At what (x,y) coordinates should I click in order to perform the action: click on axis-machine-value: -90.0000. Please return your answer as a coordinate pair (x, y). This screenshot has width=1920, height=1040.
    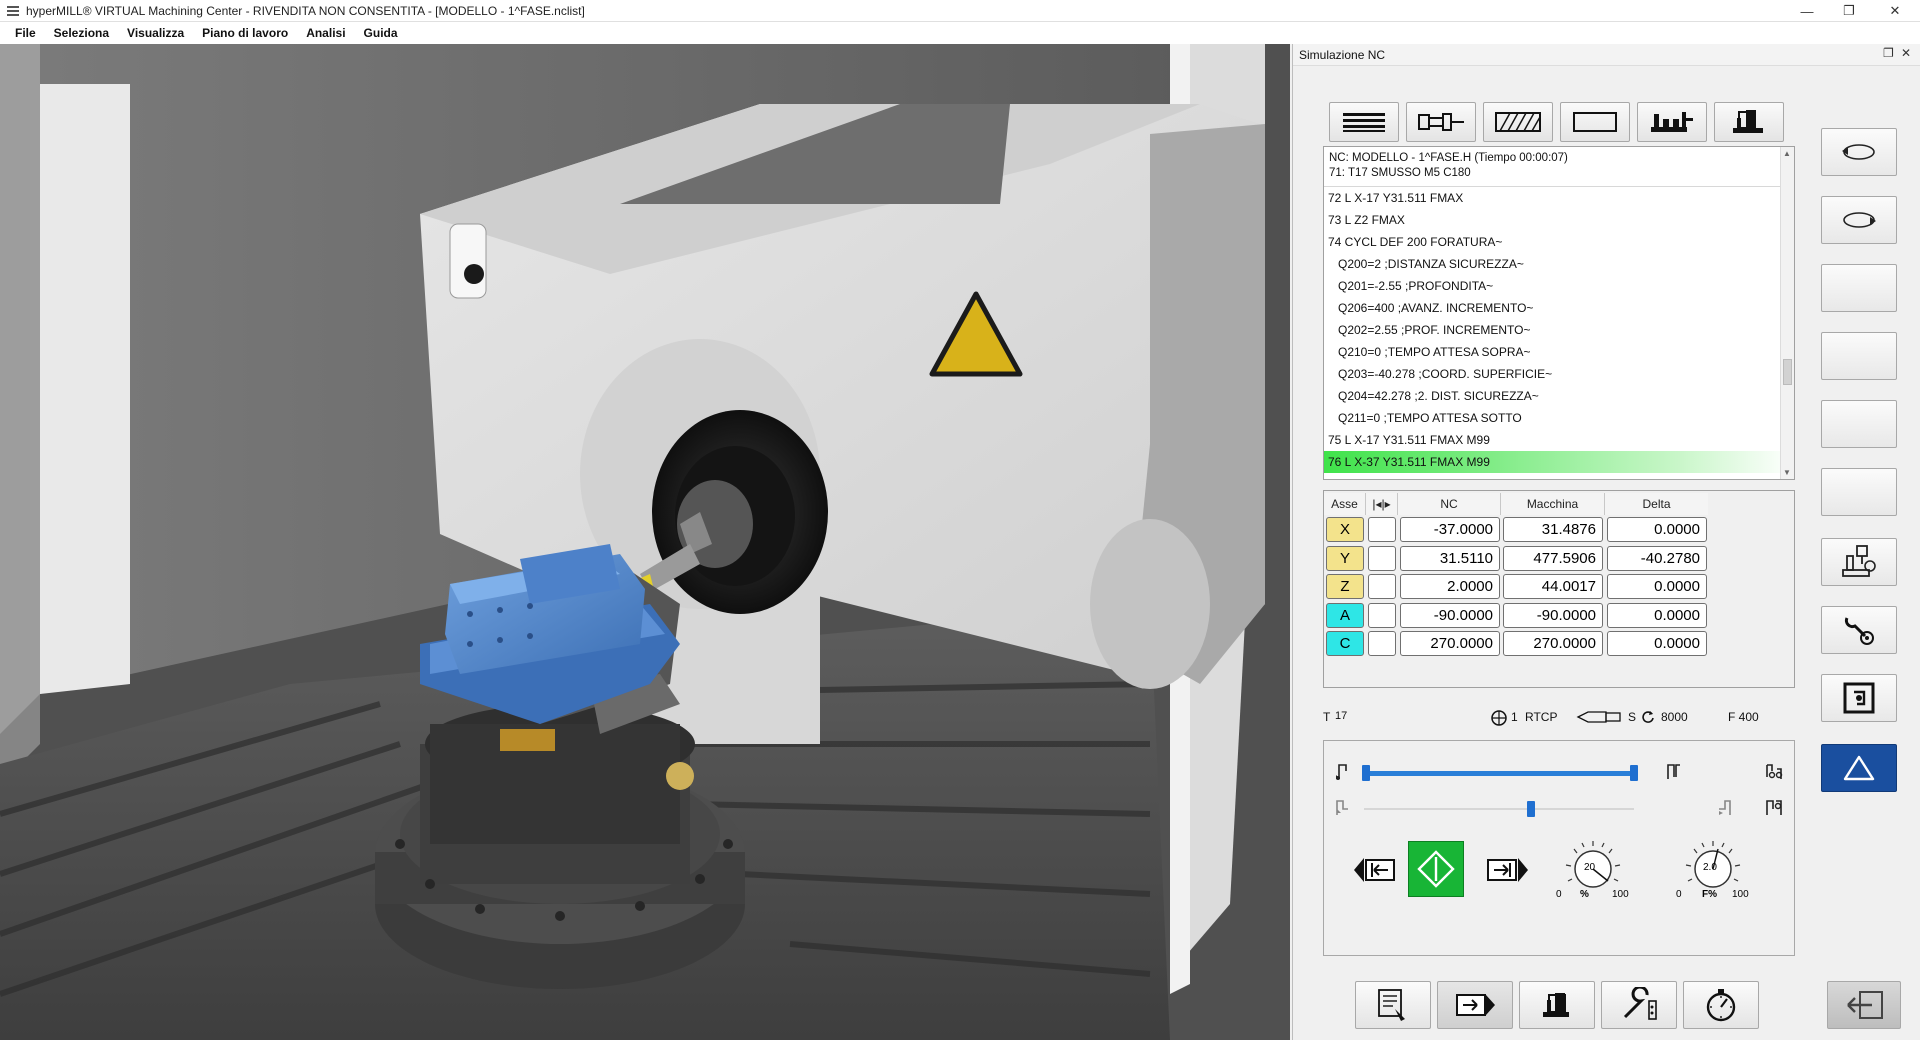
    Looking at the image, I should click on (1553, 615).